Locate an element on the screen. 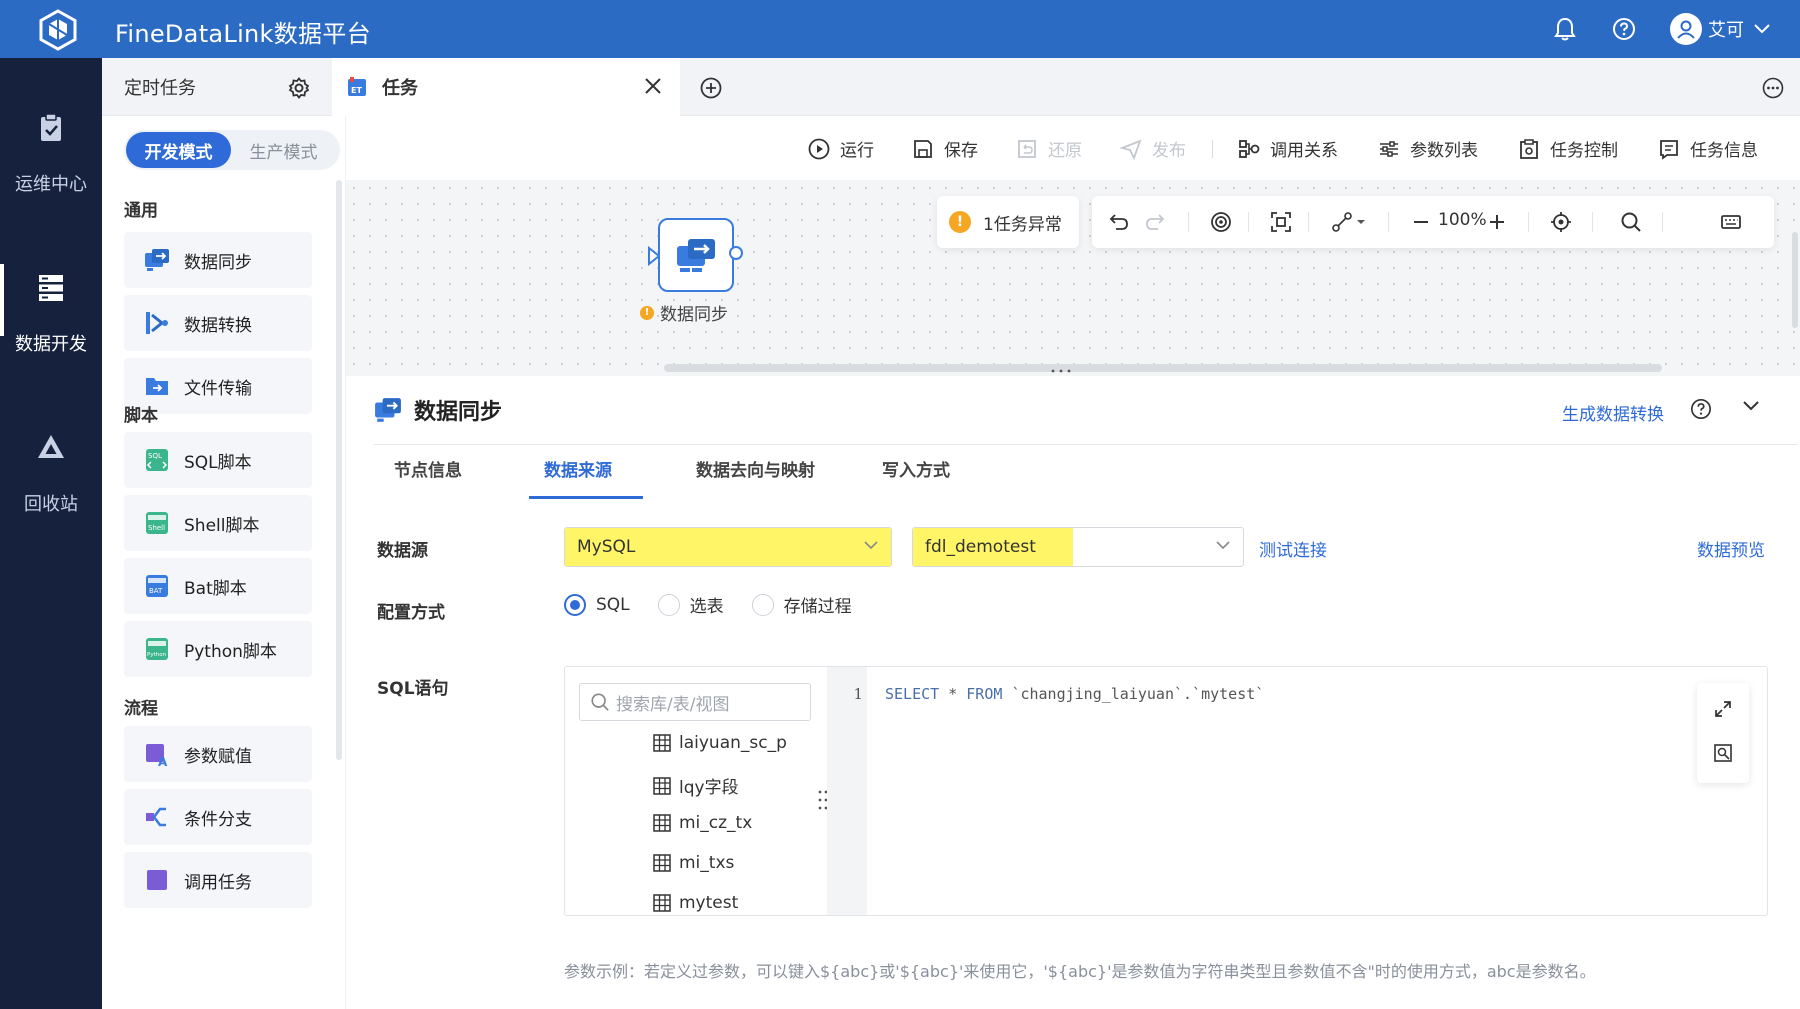  param-list-button: 参数列表 is located at coordinates (1428, 148).